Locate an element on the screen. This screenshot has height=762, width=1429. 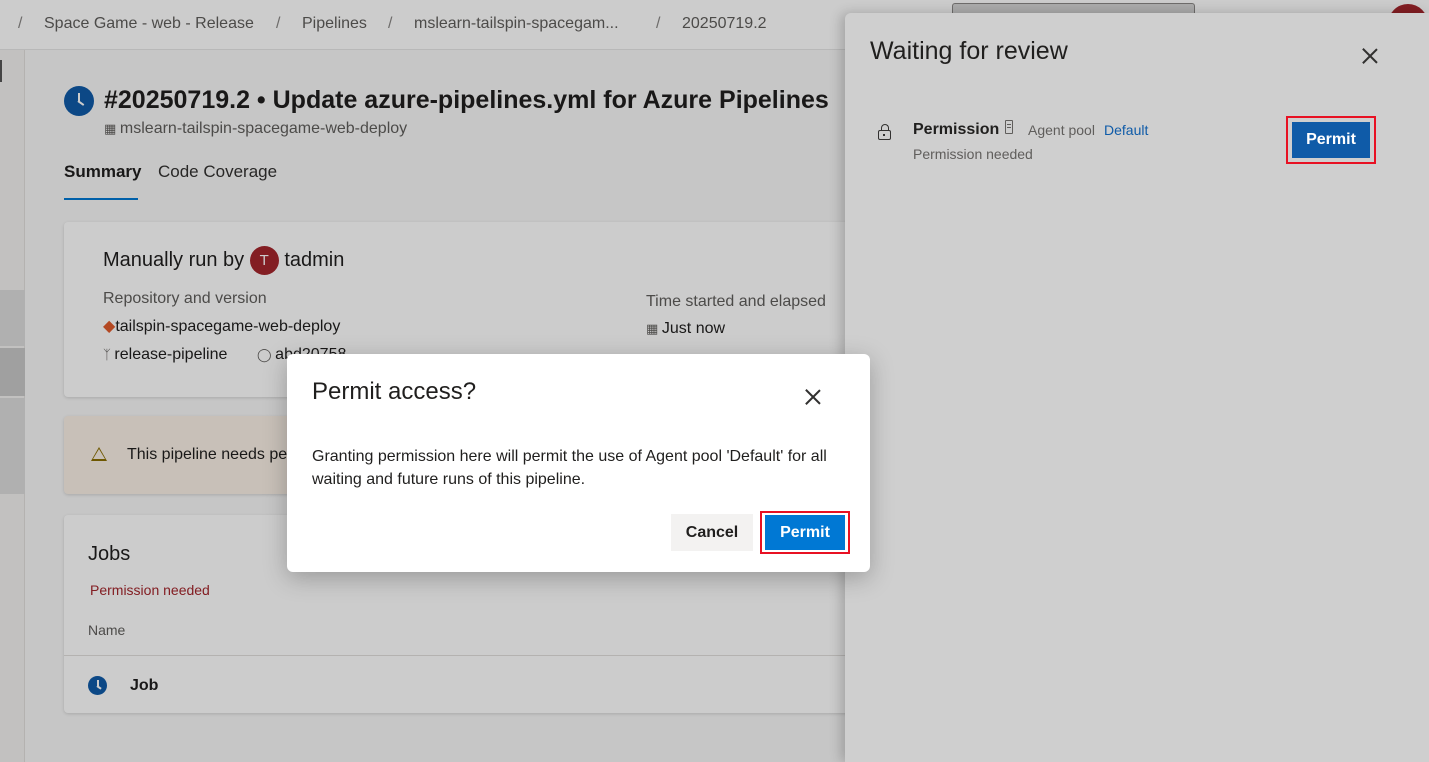
dialog-title: Permit access? is located at coordinates (394, 391).